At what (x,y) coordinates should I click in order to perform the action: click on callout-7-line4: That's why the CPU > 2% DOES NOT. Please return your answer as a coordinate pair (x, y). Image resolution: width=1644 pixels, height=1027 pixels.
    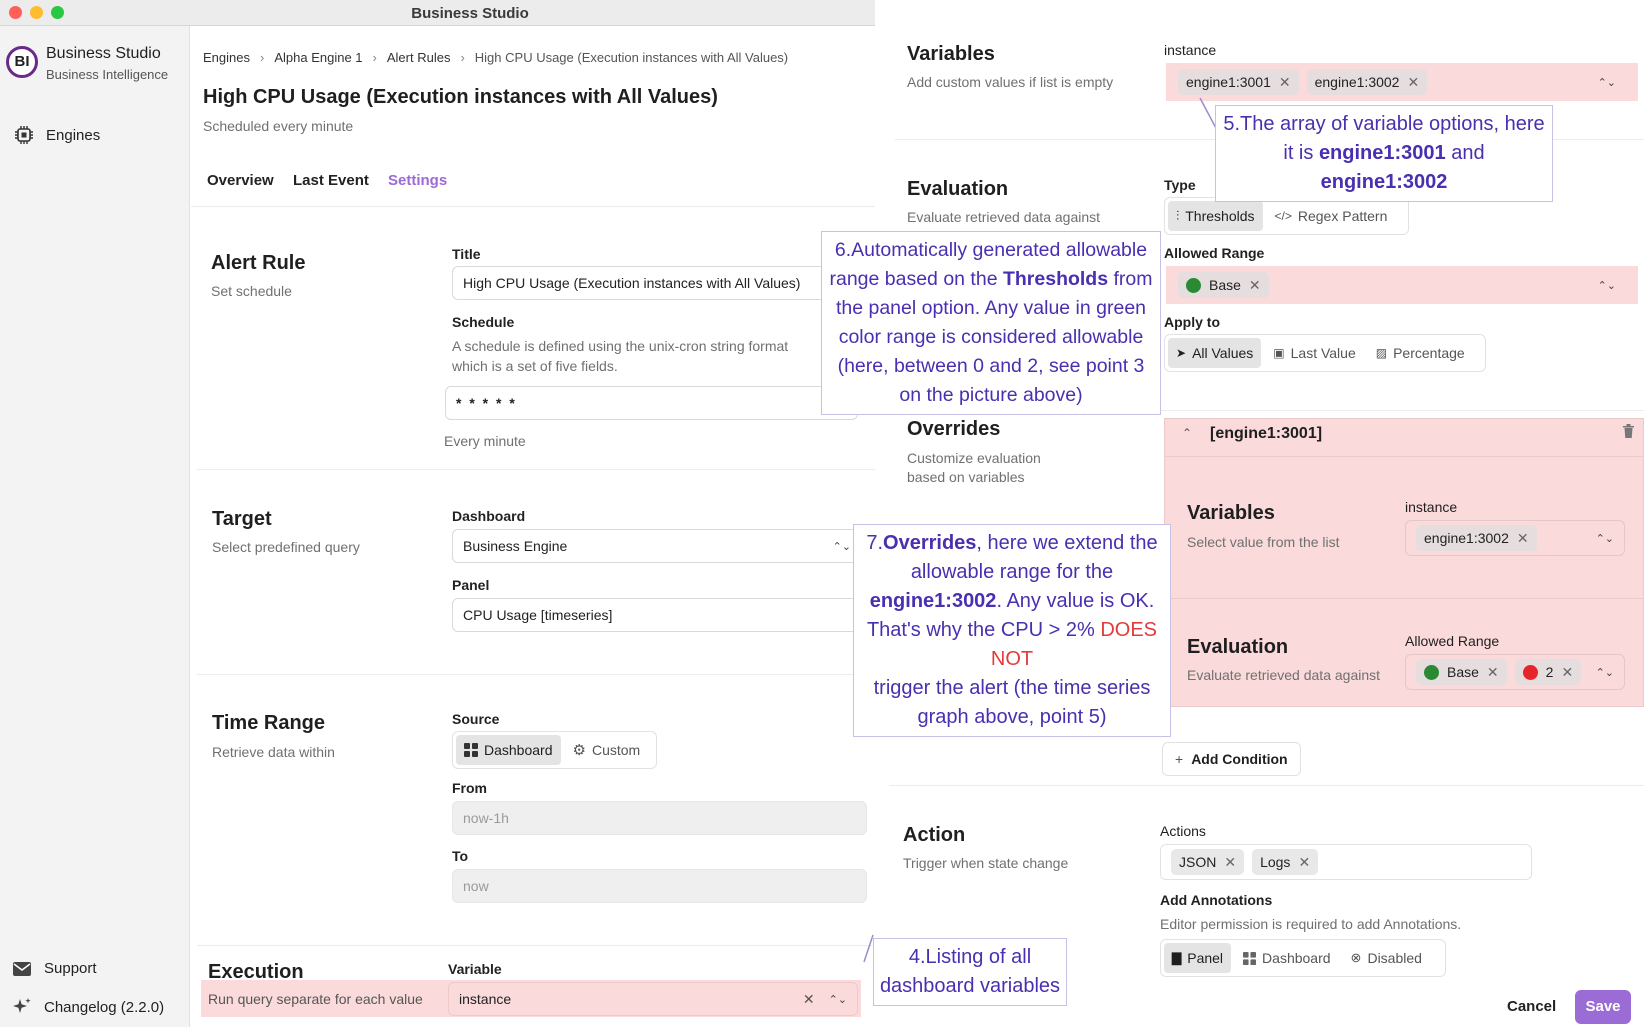
    Looking at the image, I should click on (1012, 645).